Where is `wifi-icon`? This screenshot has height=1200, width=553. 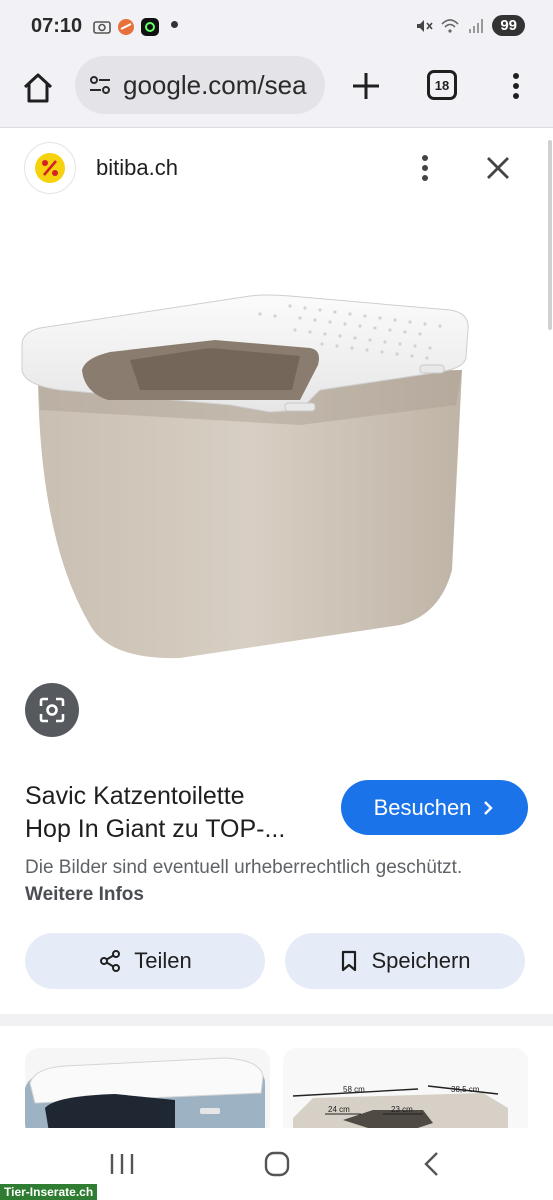
wifi-icon is located at coordinates (450, 25).